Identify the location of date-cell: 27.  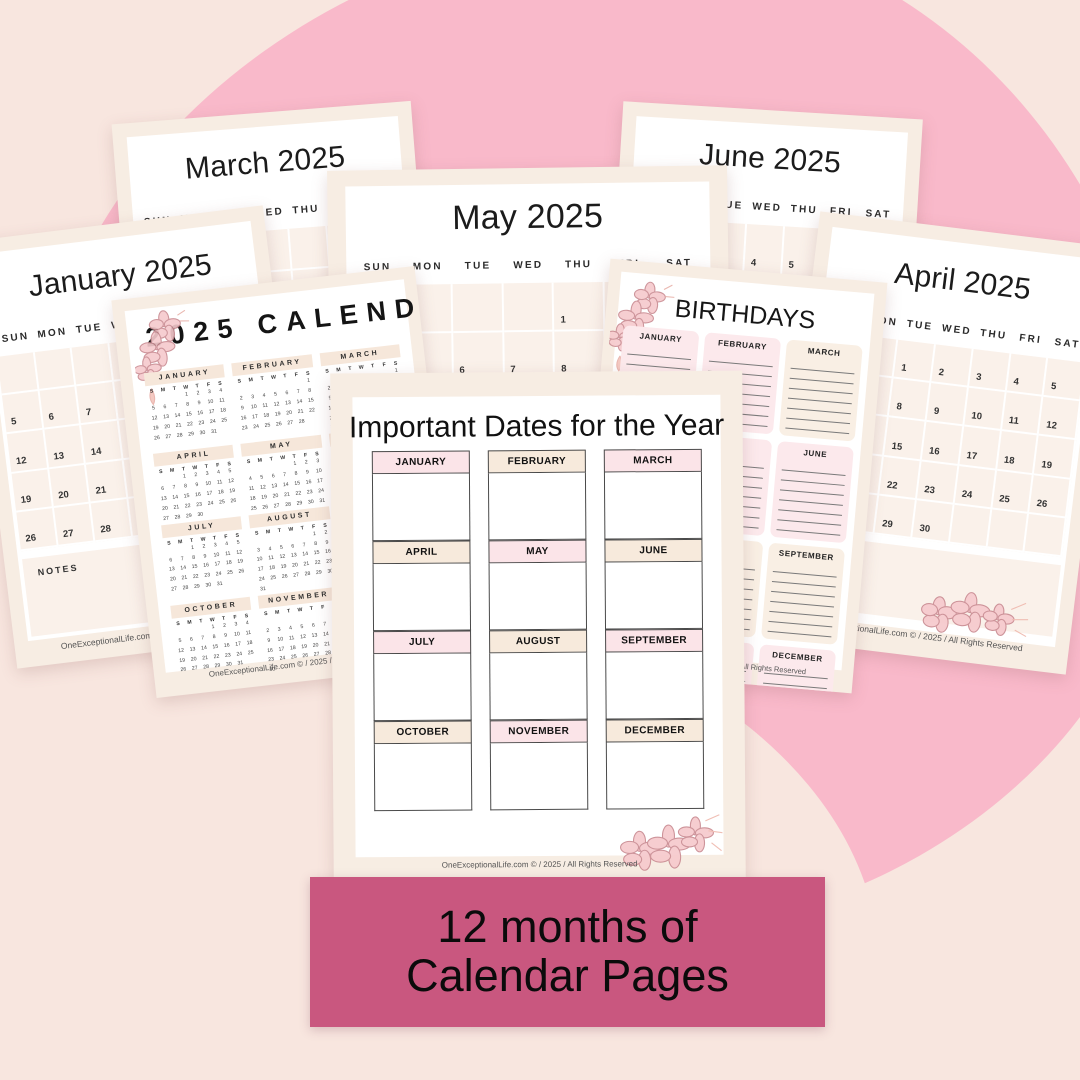
(74, 525).